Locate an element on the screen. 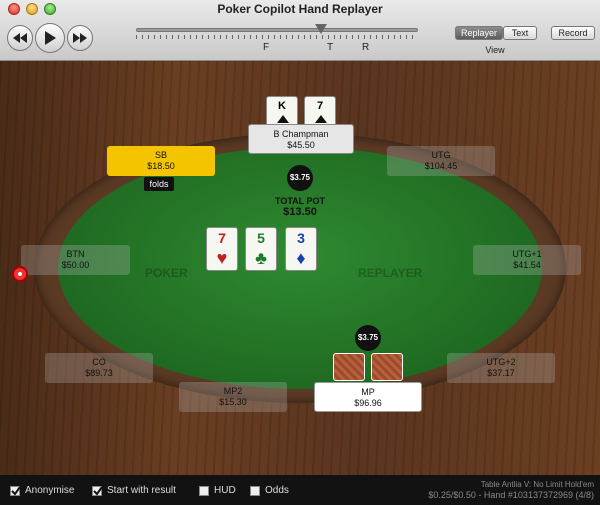 The image size is (600, 505). rewind-icon is located at coordinates (20, 38).